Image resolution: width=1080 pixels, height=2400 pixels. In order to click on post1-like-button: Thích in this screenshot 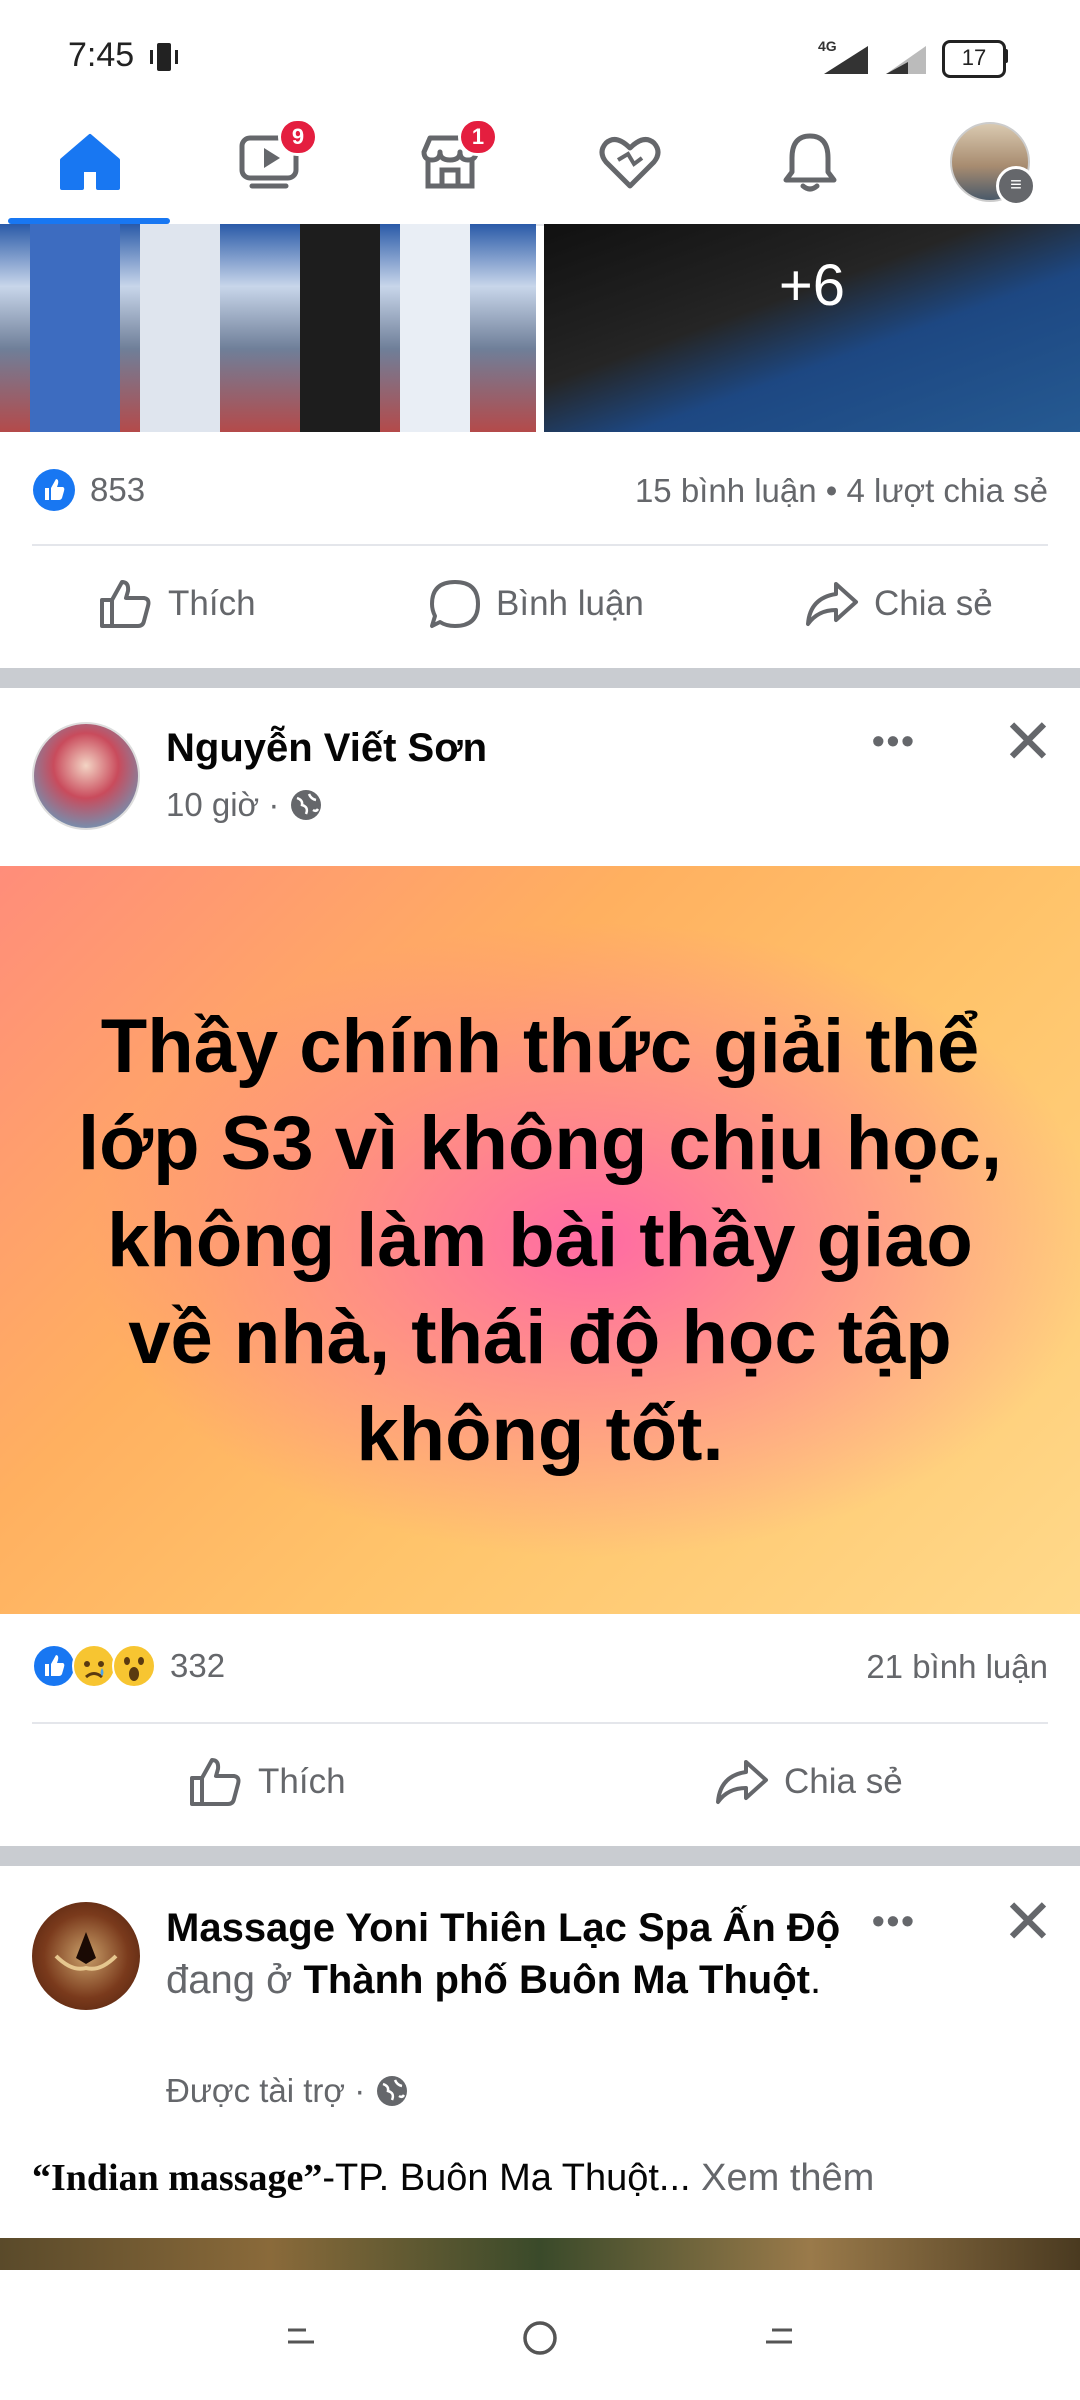, I will do `click(177, 604)`.